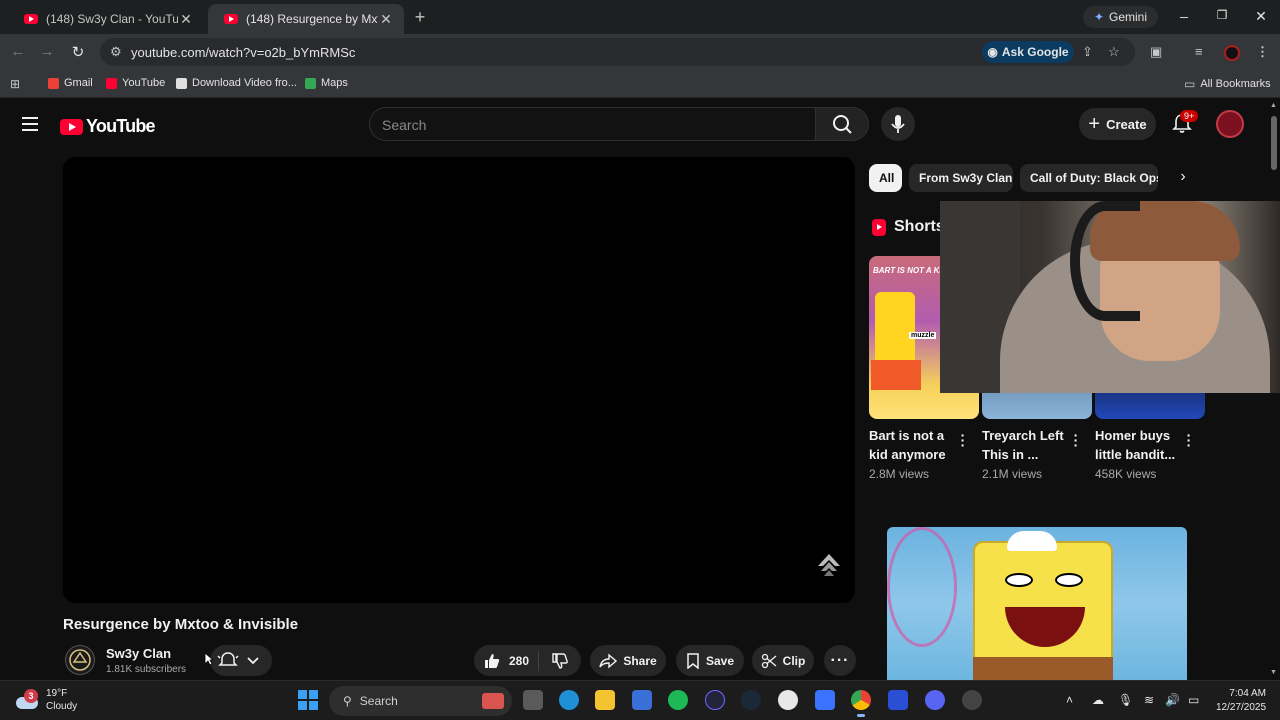  What do you see at coordinates (80, 660) in the screenshot?
I see `channel-avatar` at bounding box center [80, 660].